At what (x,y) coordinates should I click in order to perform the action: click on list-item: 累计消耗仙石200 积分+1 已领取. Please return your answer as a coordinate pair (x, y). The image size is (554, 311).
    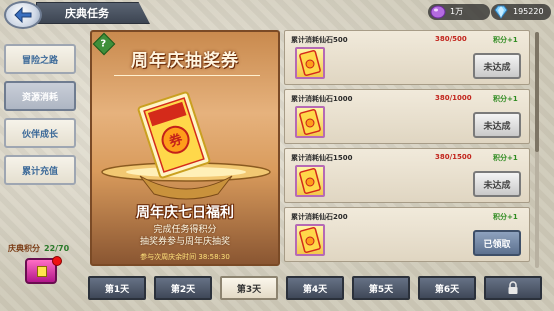
    Looking at the image, I should click on (407, 234).